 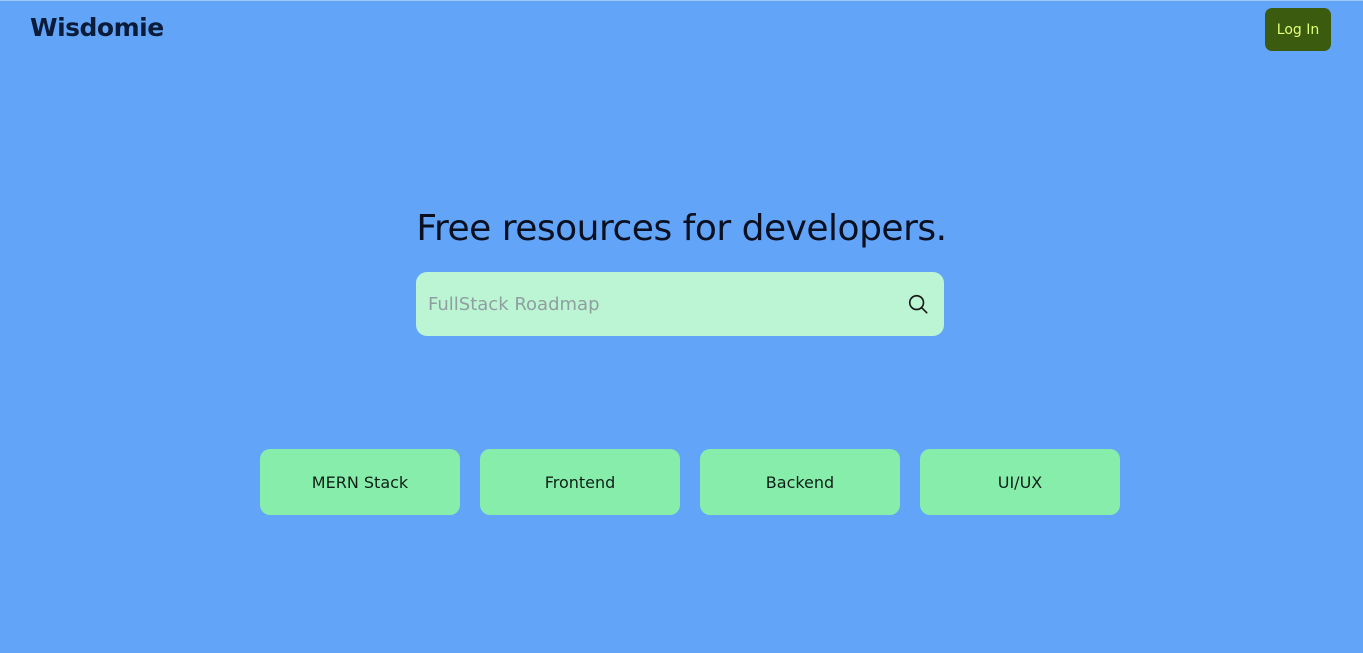 What do you see at coordinates (1020, 482) in the screenshot?
I see `category-ui-ux-button: UI/UX` at bounding box center [1020, 482].